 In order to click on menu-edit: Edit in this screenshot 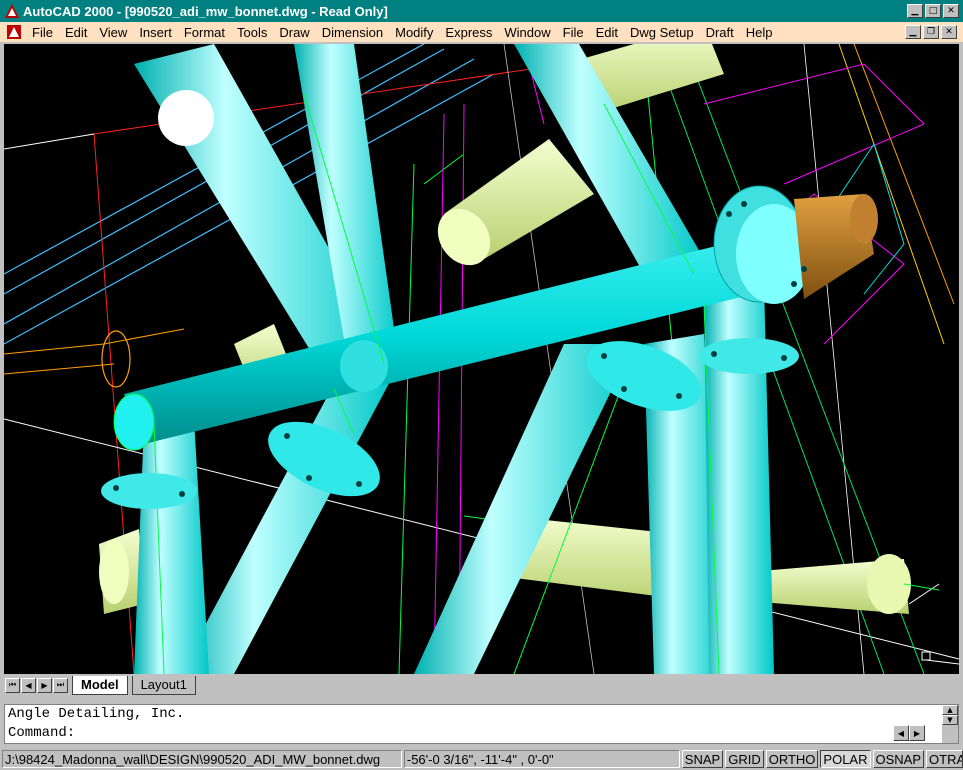, I will do `click(76, 32)`.